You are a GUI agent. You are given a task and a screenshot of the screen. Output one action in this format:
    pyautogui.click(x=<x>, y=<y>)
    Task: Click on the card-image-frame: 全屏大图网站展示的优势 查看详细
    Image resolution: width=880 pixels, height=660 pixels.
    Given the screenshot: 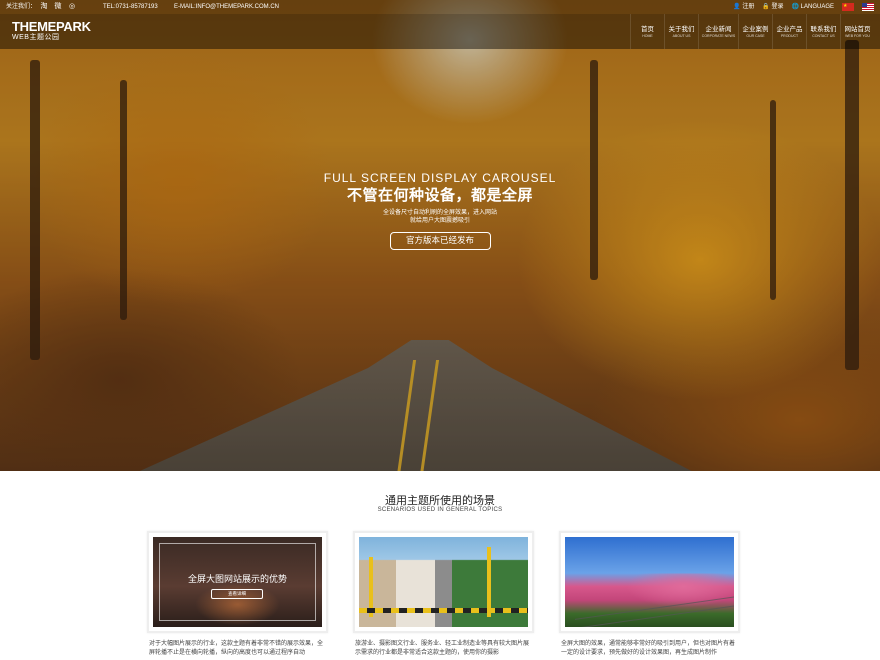 What is the action you would take?
    pyautogui.click(x=237, y=582)
    